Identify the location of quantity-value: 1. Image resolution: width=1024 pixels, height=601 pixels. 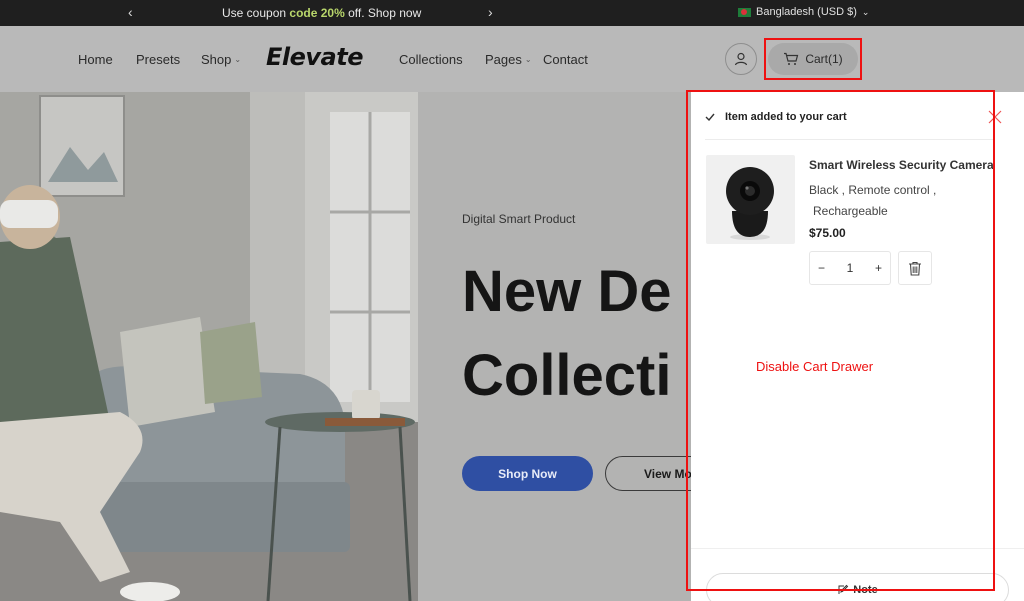
(850, 268).